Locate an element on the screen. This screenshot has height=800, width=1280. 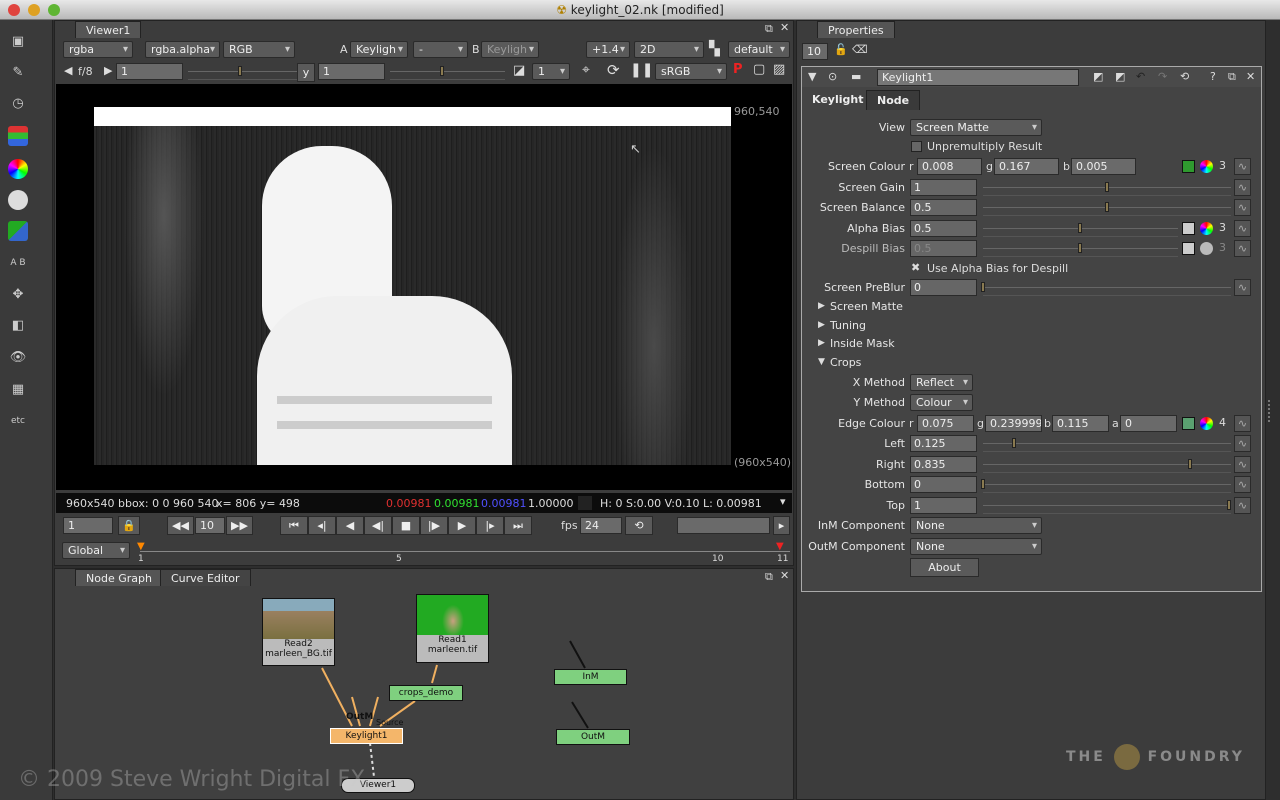
help-icon: ? is located at coordinates (1213, 76).